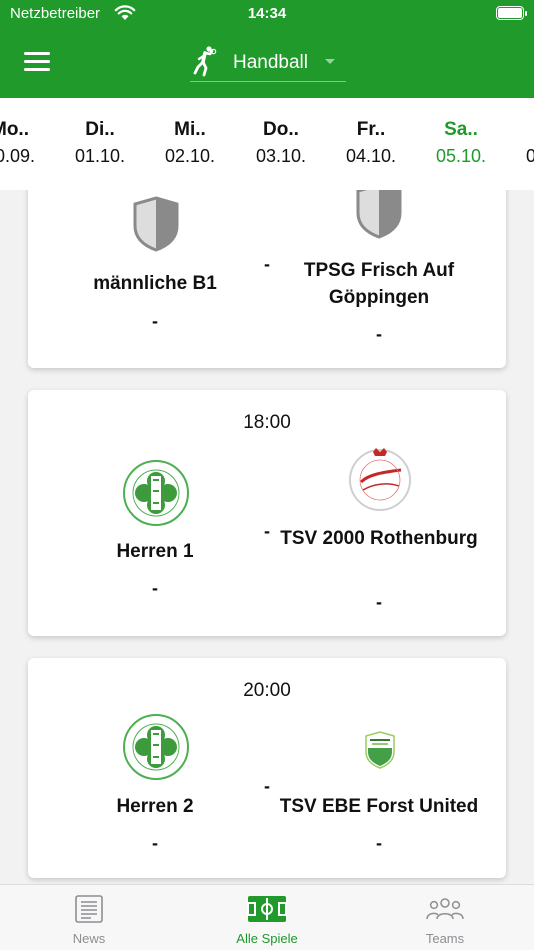 The height and width of the screenshot is (950, 534). I want to click on news-icon, so click(89, 909).